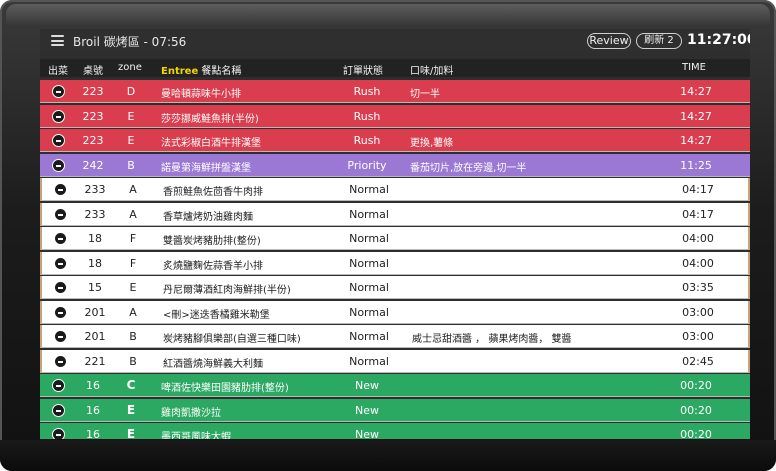 Image resolution: width=776 pixels, height=471 pixels. What do you see at coordinates (213, 192) in the screenshot?
I see `dish-name: 香煎鮭魚佐茴香牛肉排` at bounding box center [213, 192].